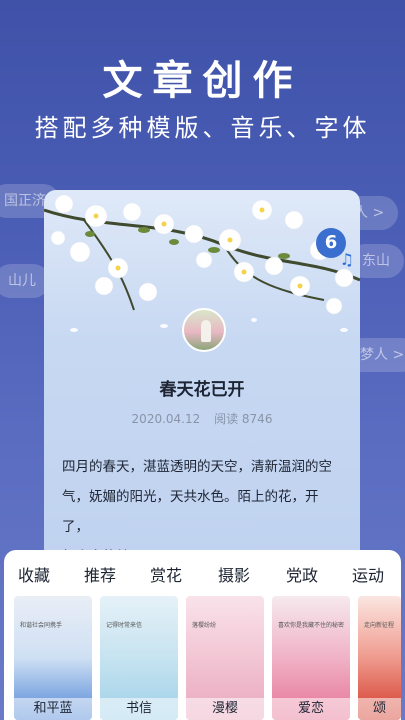 The image size is (405, 720). Describe the element at coordinates (190, 512) in the screenshot. I see `article-body-line: 气，妩媚的阳光，天共水色。陌上的花，开了，` at that location.